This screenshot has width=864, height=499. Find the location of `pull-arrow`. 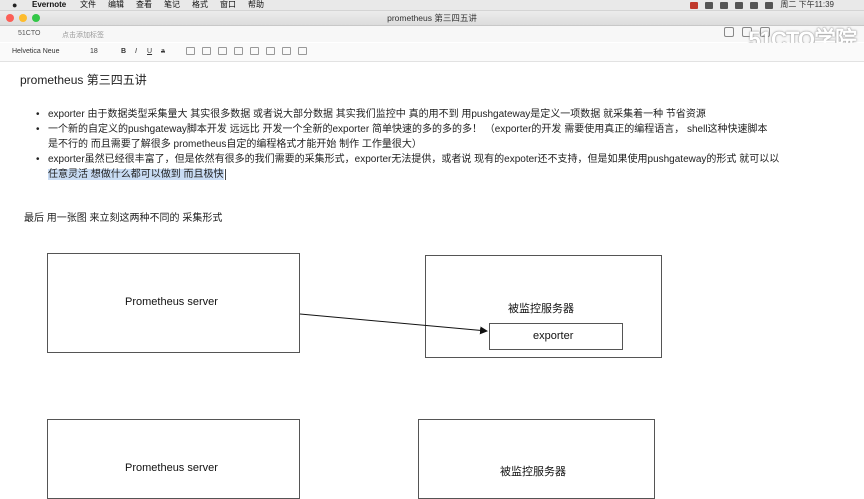

pull-arrow is located at coordinates (393, 324).